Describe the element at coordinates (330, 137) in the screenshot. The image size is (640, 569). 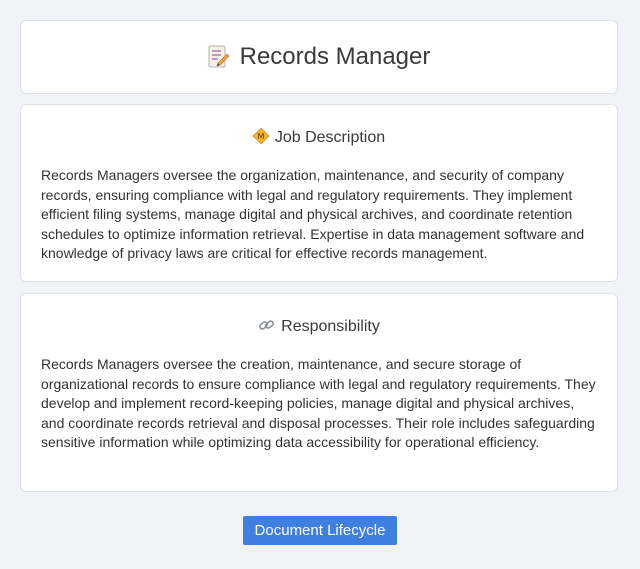
I see `job-description-title: Job Description` at that location.